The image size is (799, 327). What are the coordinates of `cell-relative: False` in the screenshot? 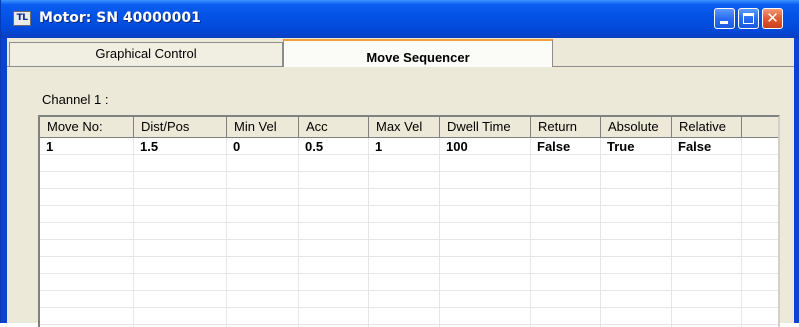 It's located at (707, 146).